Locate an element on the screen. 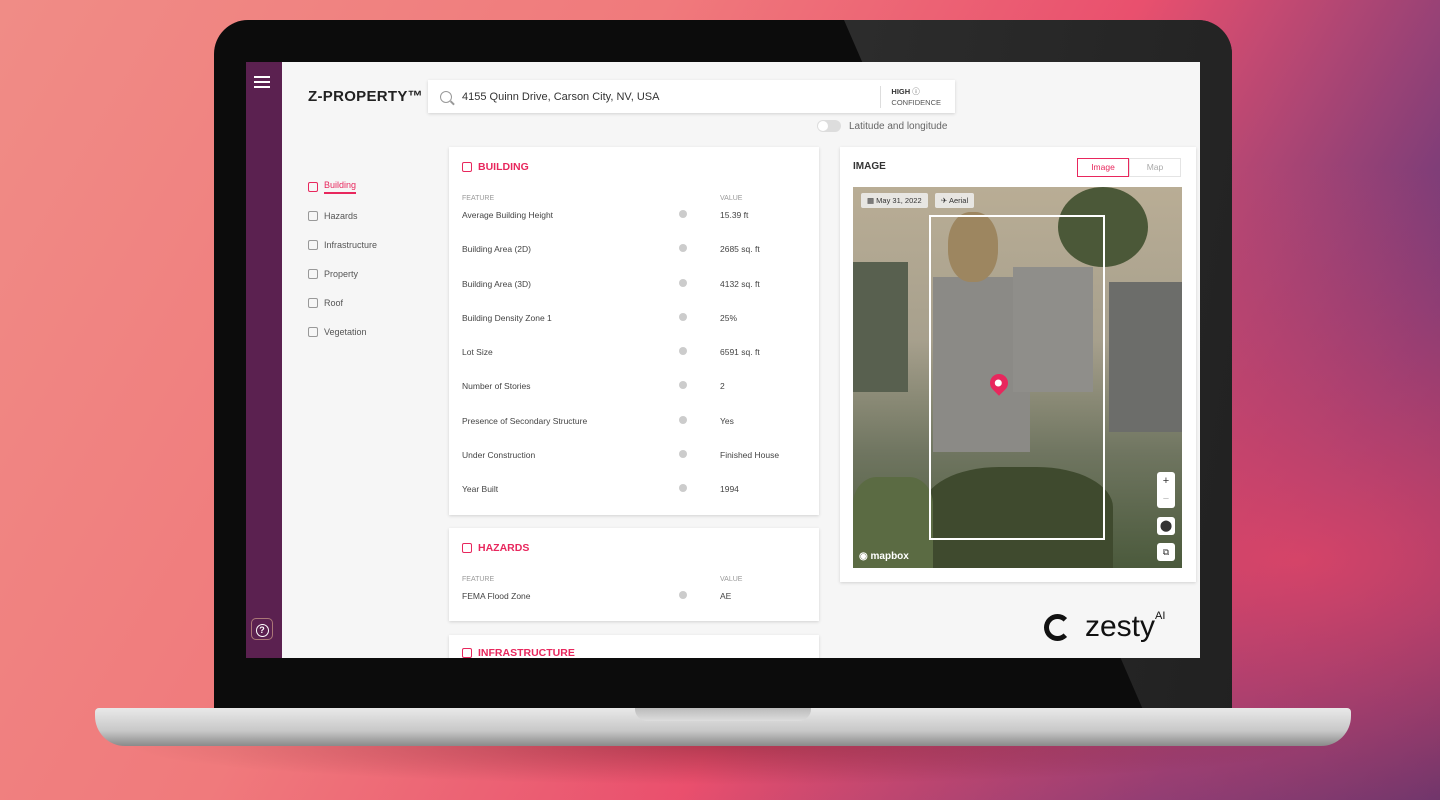 The height and width of the screenshot is (800, 1440). feature-value: Finished House is located at coordinates (750, 455).